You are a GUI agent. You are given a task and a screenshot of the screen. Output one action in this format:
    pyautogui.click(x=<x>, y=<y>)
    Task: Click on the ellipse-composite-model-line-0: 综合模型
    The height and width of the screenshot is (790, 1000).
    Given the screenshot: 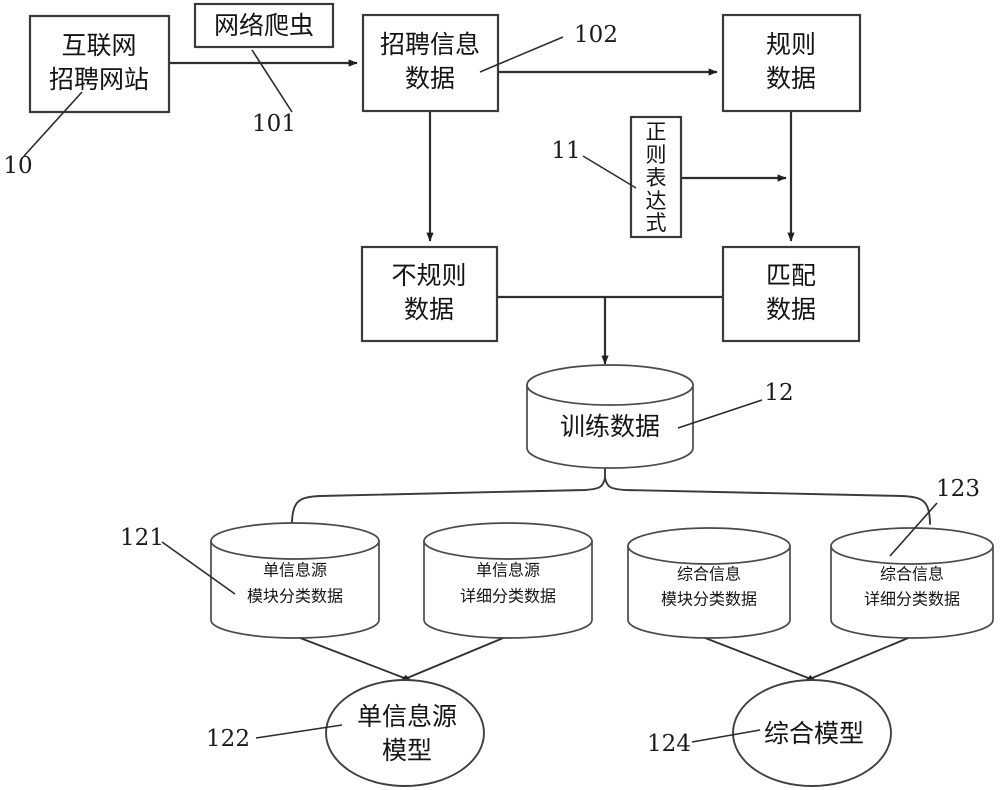 What is the action you would take?
    pyautogui.click(x=814, y=733)
    